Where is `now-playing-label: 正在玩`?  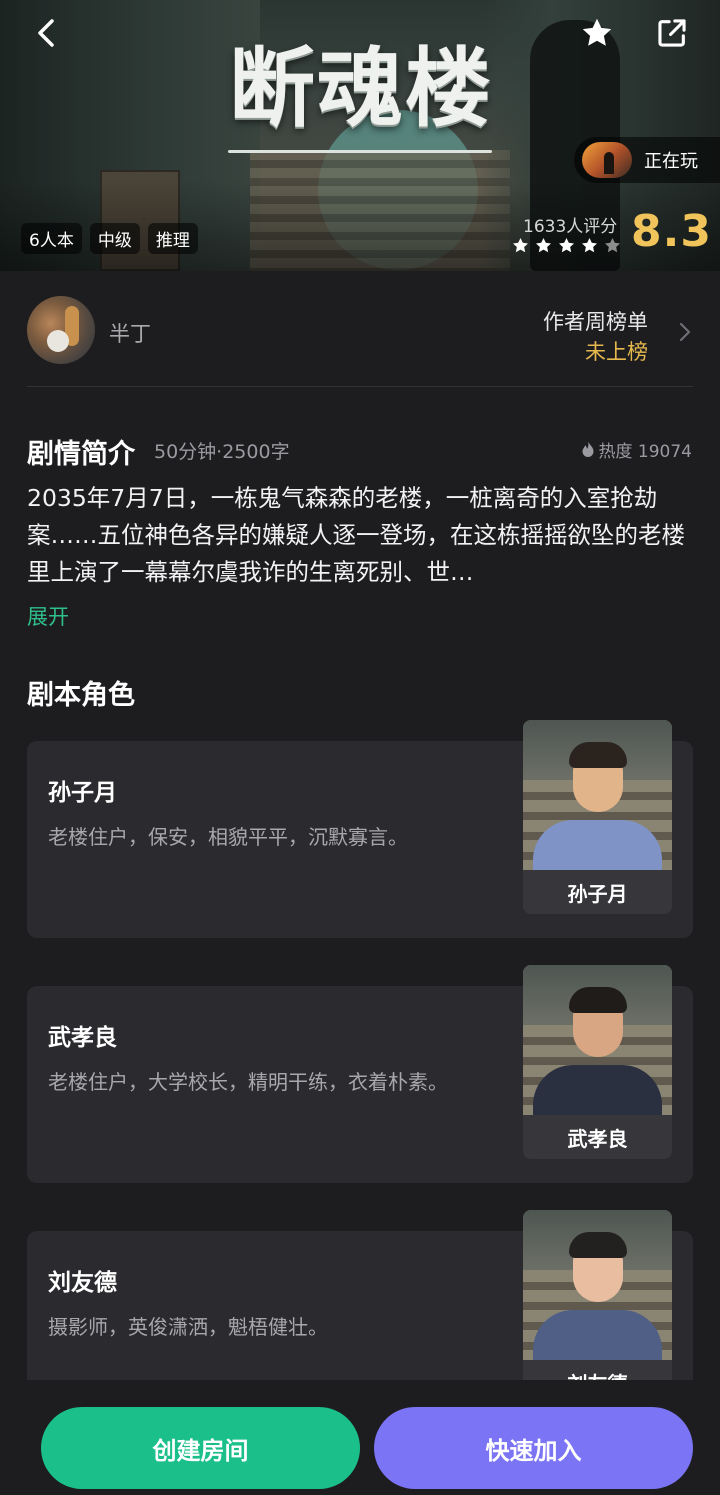 now-playing-label: 正在玩 is located at coordinates (671, 161).